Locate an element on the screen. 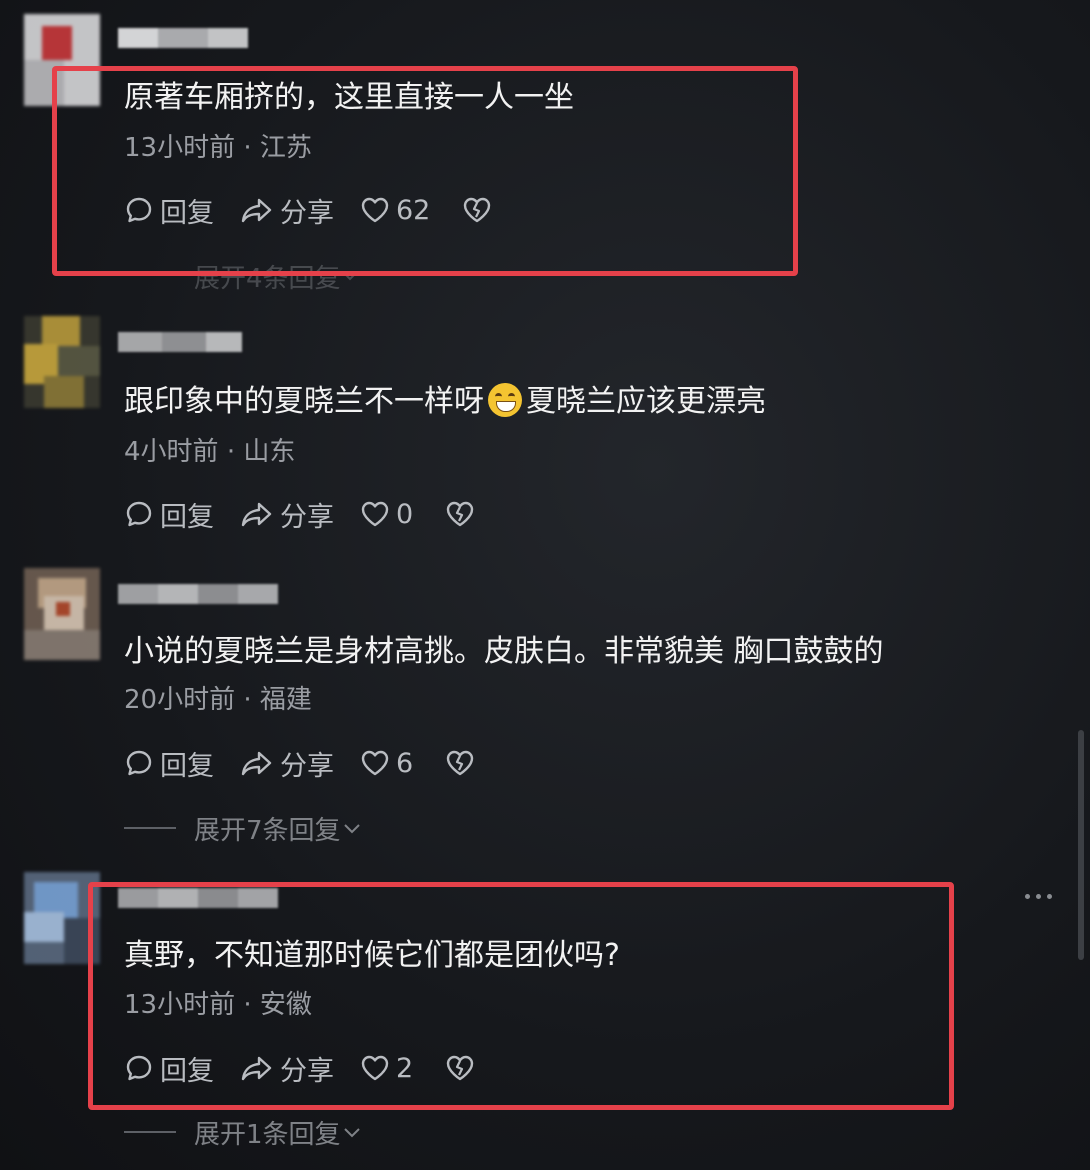  comment-meta: 13小时前 · 安徽 is located at coordinates (218, 1005).